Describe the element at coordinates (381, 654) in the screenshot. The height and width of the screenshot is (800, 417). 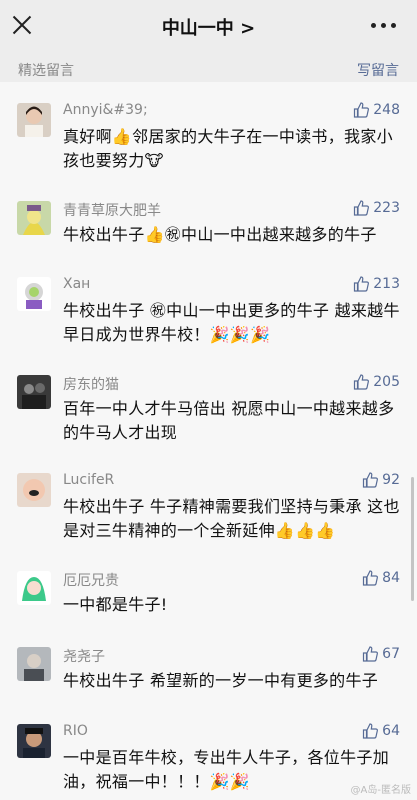
I see `like-button: 67` at that location.